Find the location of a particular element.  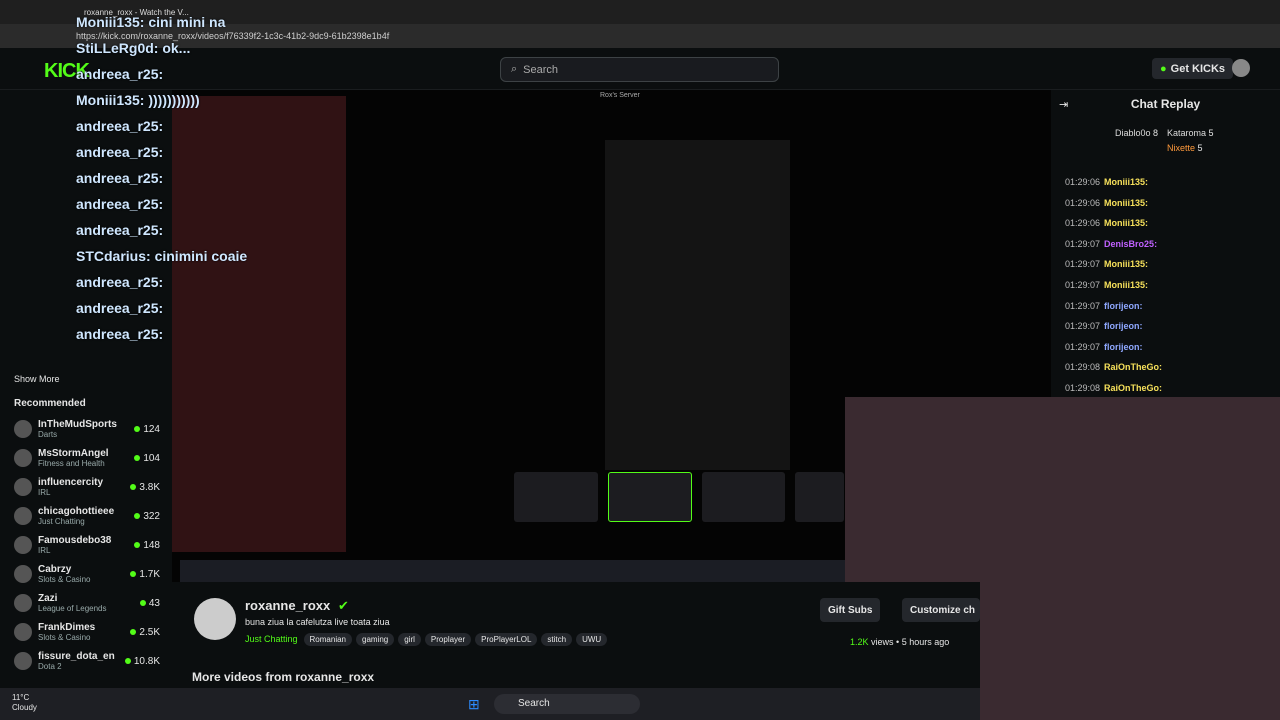

stream-tag: ProPlayerLOL is located at coordinates (506, 639).